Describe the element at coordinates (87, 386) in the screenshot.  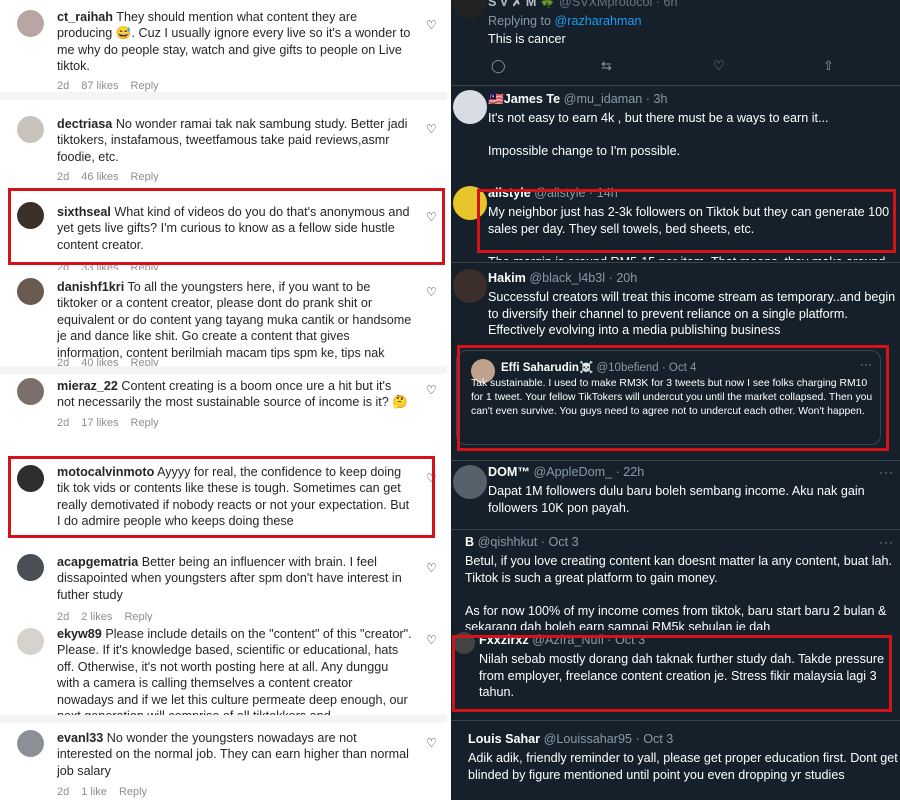
I see `comment-username: mieraz_22` at that location.